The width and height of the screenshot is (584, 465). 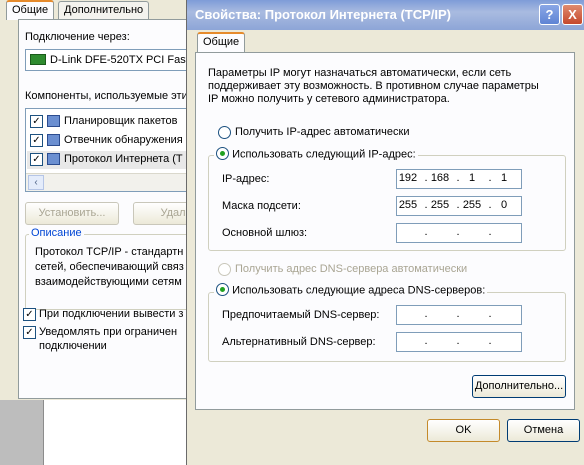 What do you see at coordinates (105, 96) in the screenshot?
I see `components-label: Компоненты, используемые эти` at bounding box center [105, 96].